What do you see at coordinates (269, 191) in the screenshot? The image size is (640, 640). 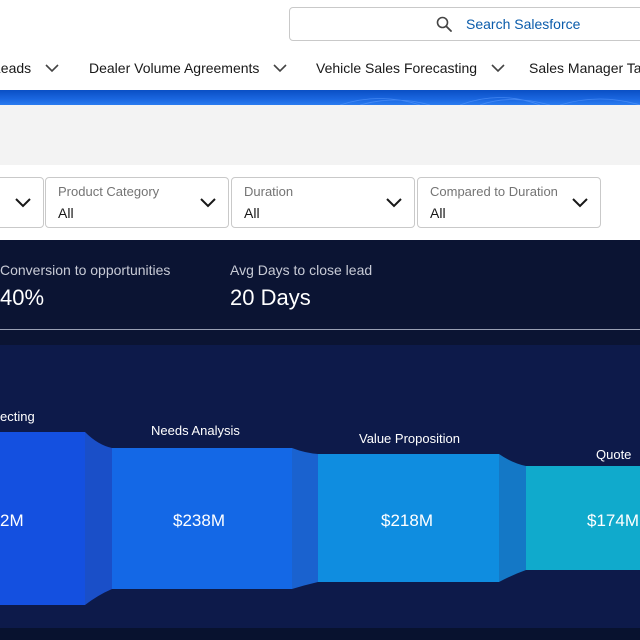 I see `filter-label: Duration` at bounding box center [269, 191].